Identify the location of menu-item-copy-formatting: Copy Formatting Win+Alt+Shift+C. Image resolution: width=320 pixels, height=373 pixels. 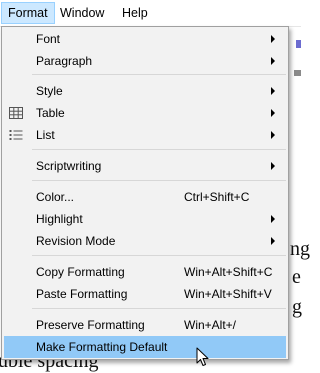
(145, 272).